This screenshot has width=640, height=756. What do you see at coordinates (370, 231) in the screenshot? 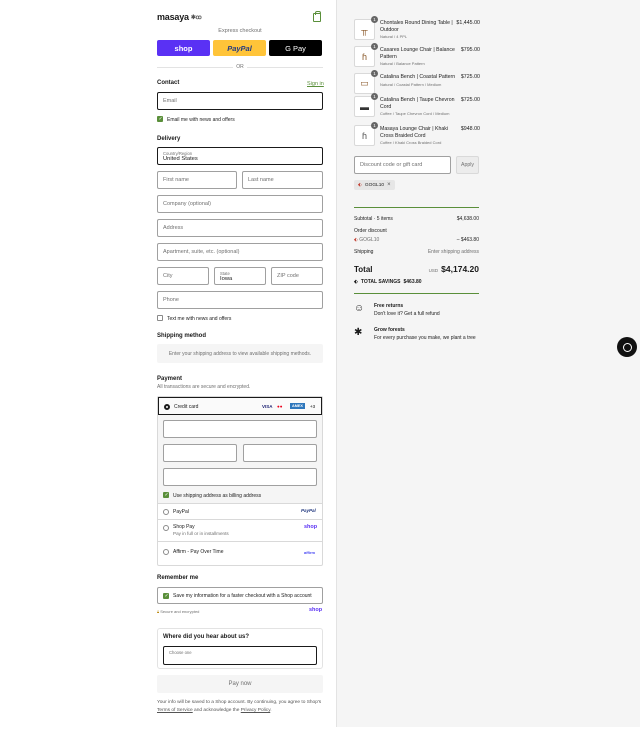
I see `order-discount-label: Order discount` at bounding box center [370, 231].